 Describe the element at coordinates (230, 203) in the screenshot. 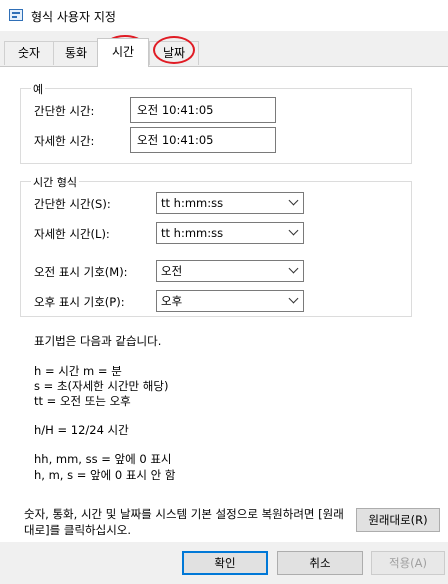

I see `short-time-select: tt h:mm:ss` at that location.